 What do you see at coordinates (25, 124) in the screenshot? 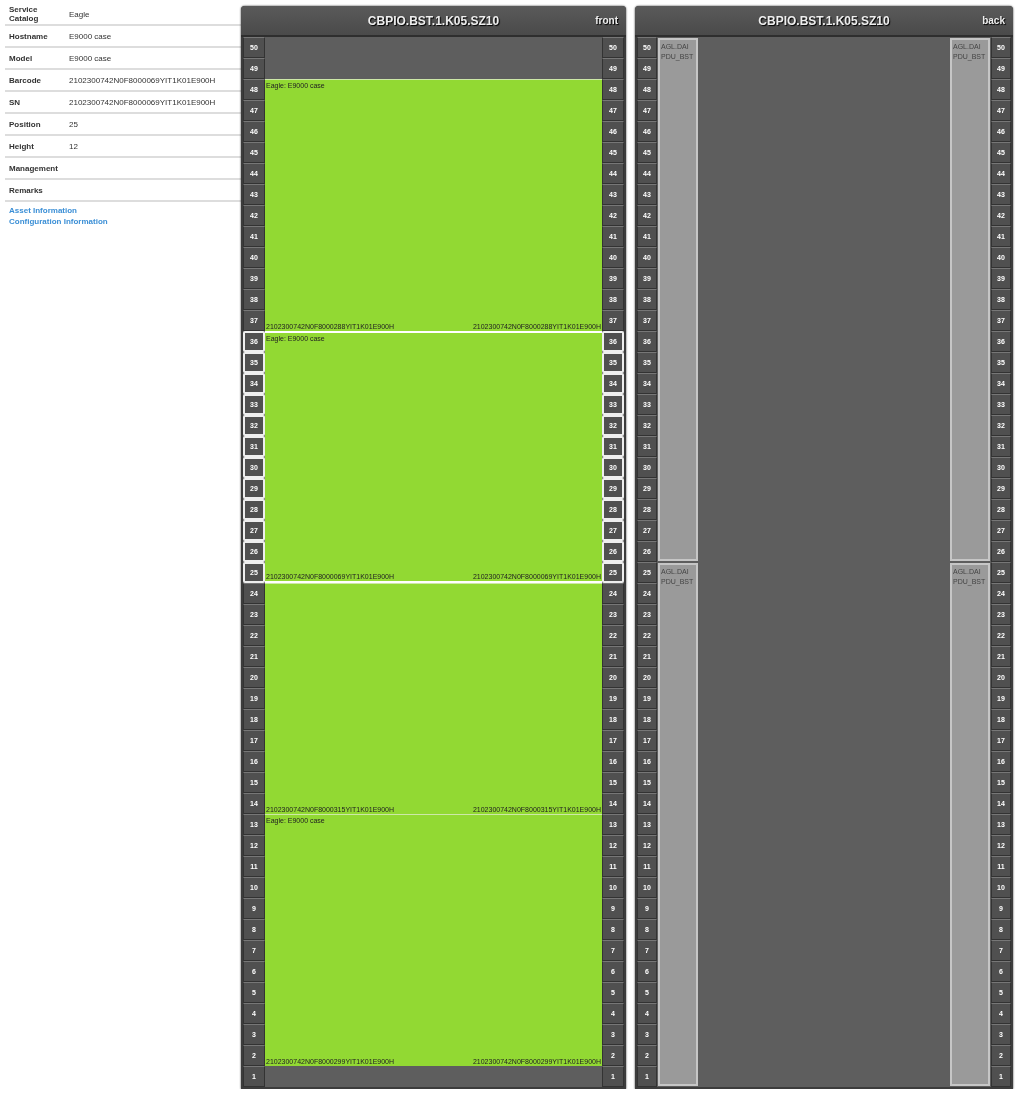
I see `property-label: Position` at bounding box center [25, 124].